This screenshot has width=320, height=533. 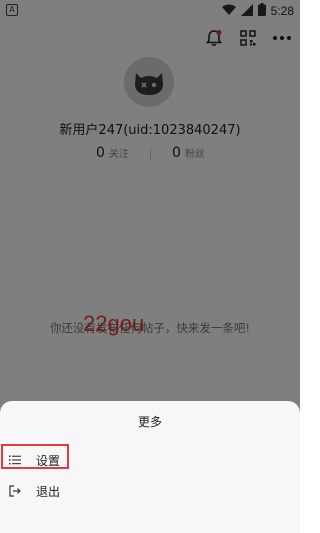 What do you see at coordinates (48, 491) in the screenshot?
I see `menu-item-label: 退出` at bounding box center [48, 491].